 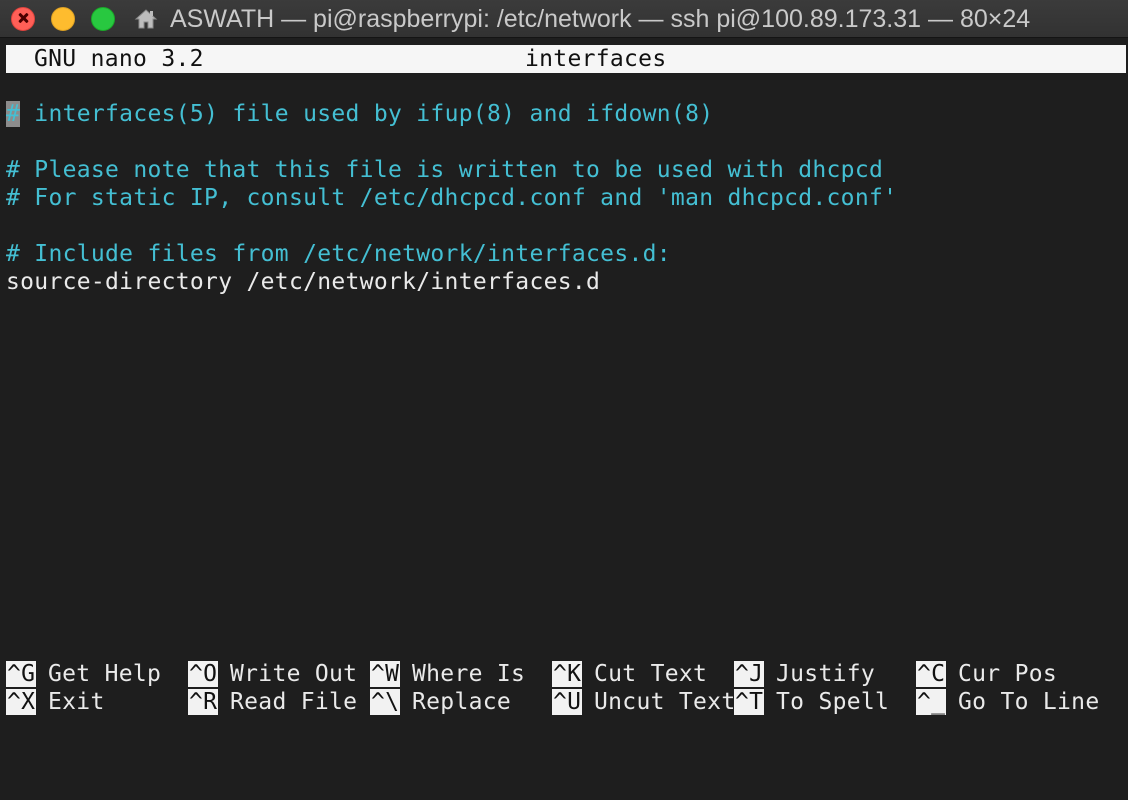 What do you see at coordinates (931, 674) in the screenshot?
I see `shortcut-key: ^C` at bounding box center [931, 674].